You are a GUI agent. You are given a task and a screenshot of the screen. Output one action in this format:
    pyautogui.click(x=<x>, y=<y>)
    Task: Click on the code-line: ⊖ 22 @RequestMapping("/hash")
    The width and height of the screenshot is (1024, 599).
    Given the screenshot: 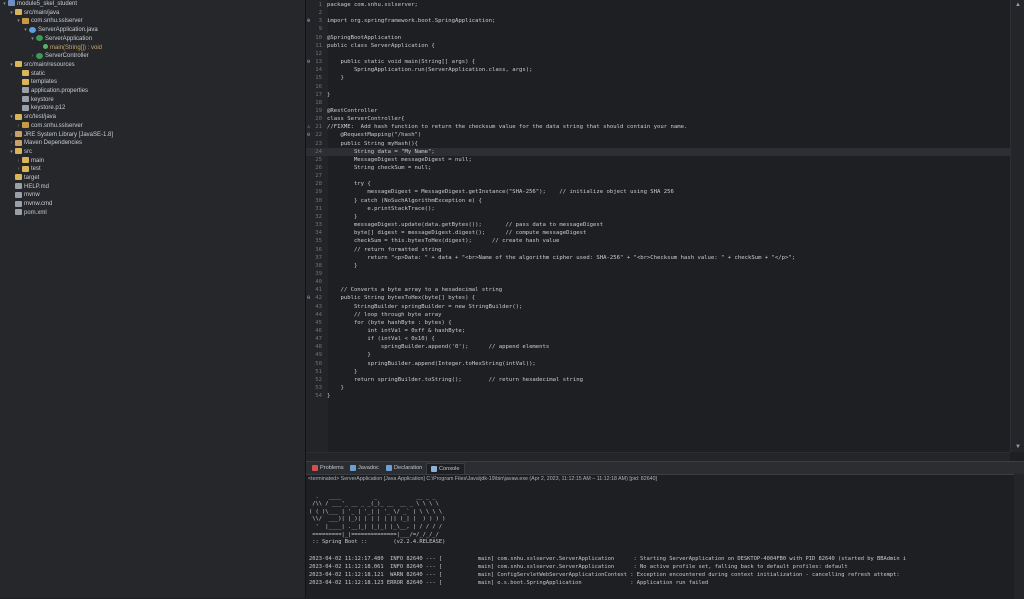 What is the action you would take?
    pyautogui.click(x=658, y=135)
    